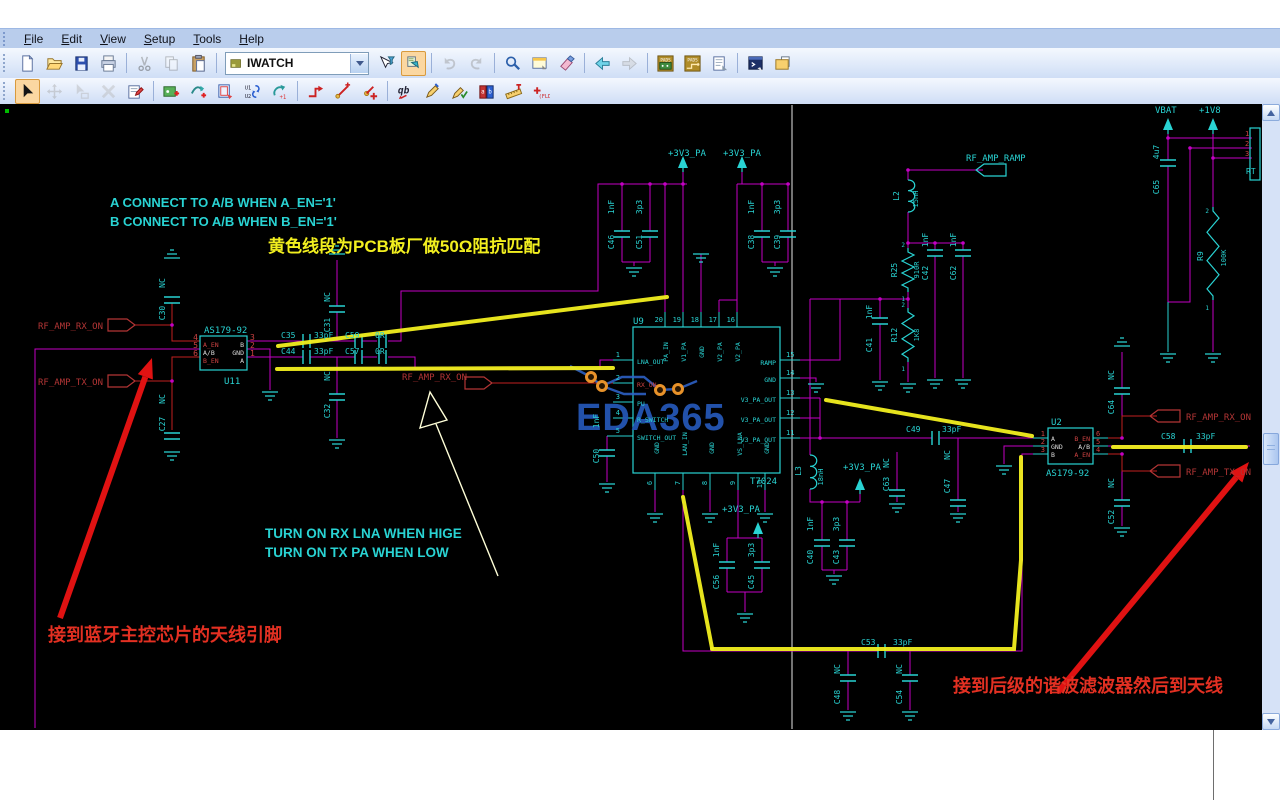  What do you see at coordinates (225, 91) in the screenshot?
I see `paste-from-file-button` at bounding box center [225, 91].